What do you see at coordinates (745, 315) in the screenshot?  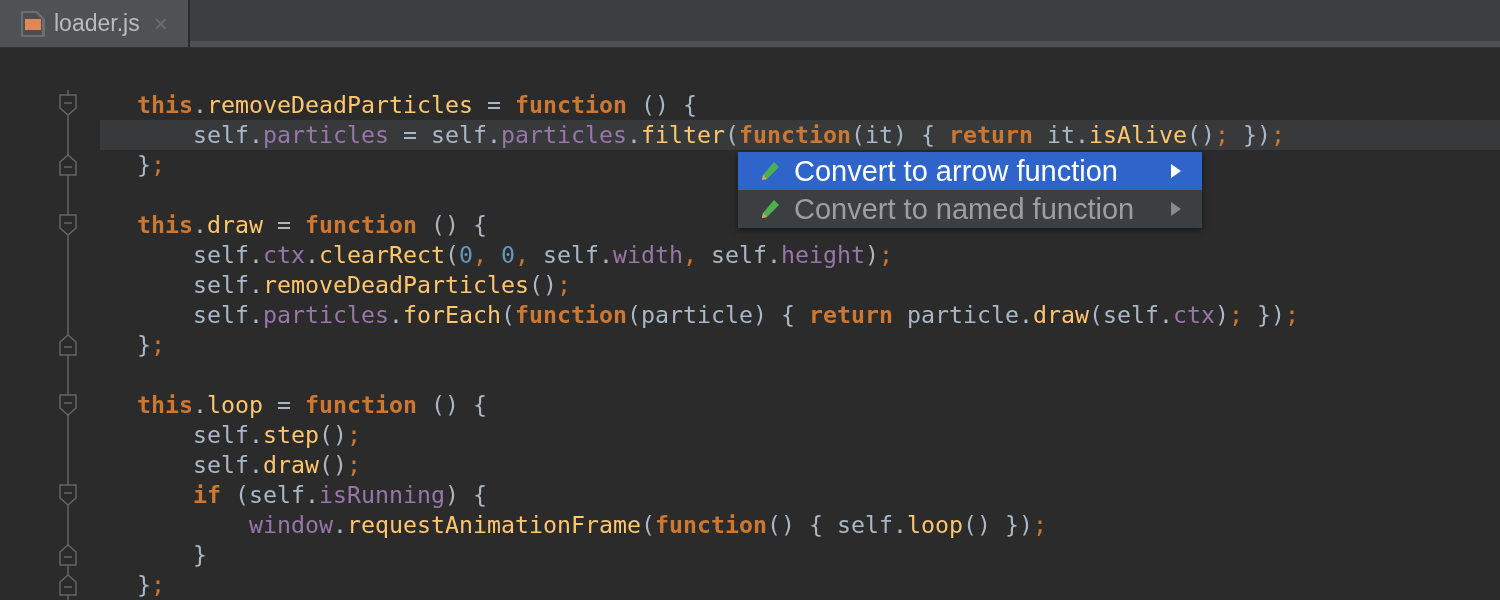 I see `code-line: self.particles.forEach(function(particle) { return particle.draw(self.ctx); });` at bounding box center [745, 315].